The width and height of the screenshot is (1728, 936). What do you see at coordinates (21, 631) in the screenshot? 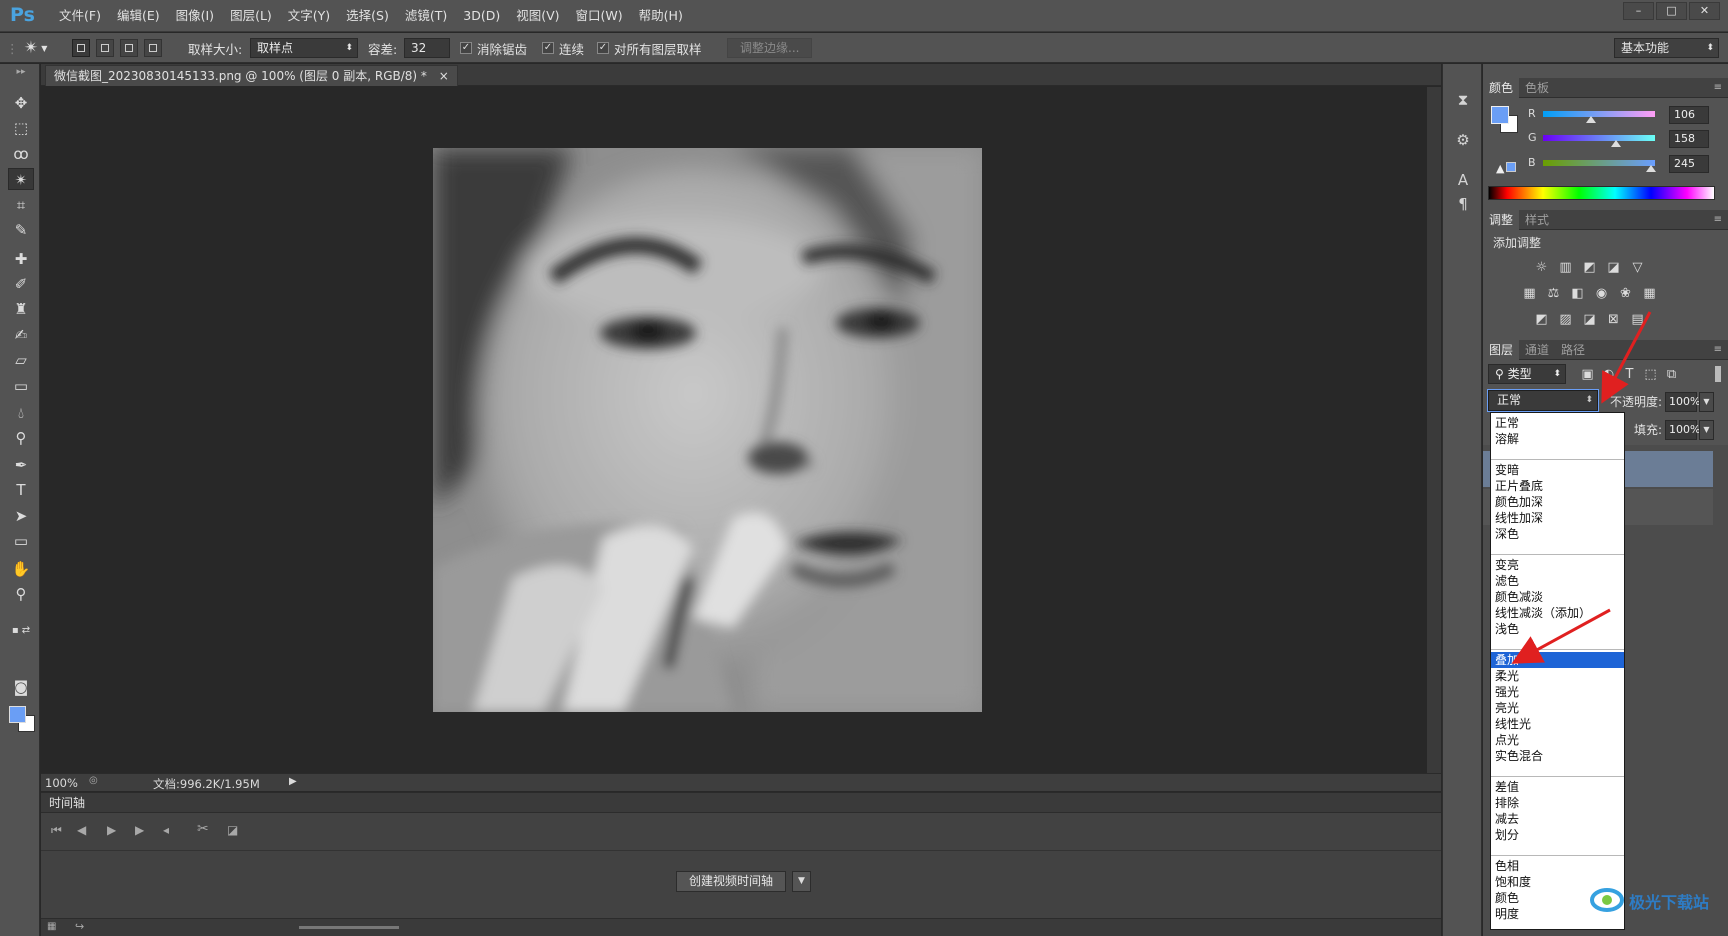
I see `swap-colors-icon: ▪ ⇄` at bounding box center [21, 631].